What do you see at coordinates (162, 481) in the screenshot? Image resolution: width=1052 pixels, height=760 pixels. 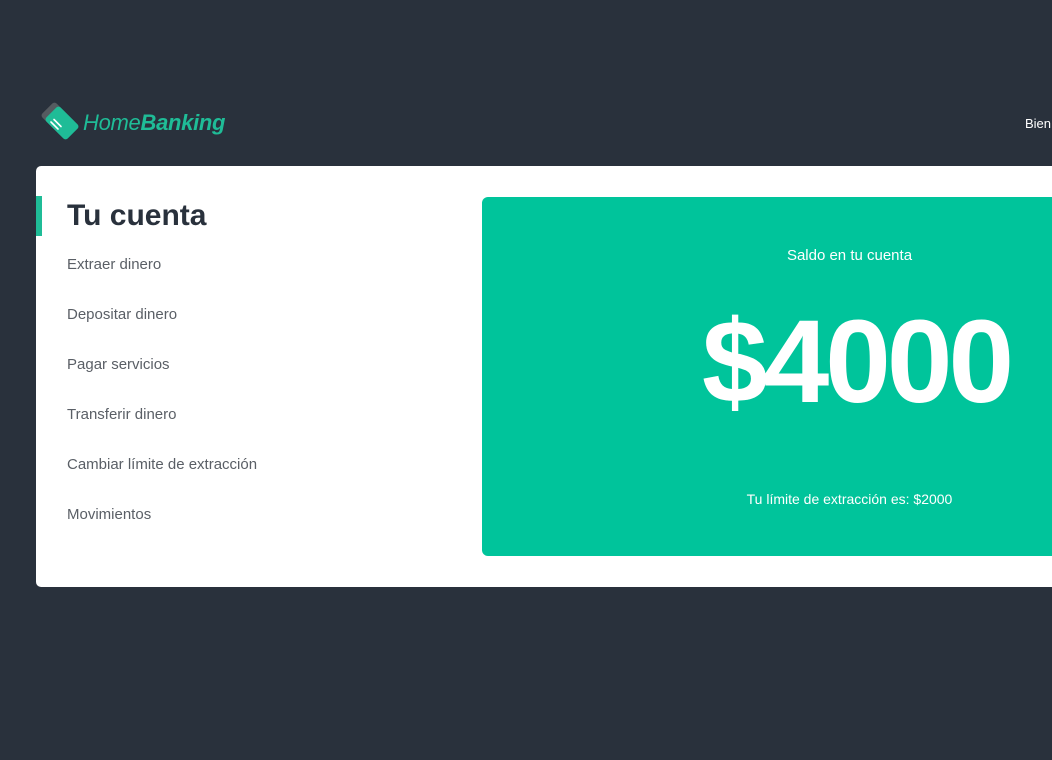 I see `menu-item-cambiar-limite: Cambiar límite de extracción` at bounding box center [162, 481].